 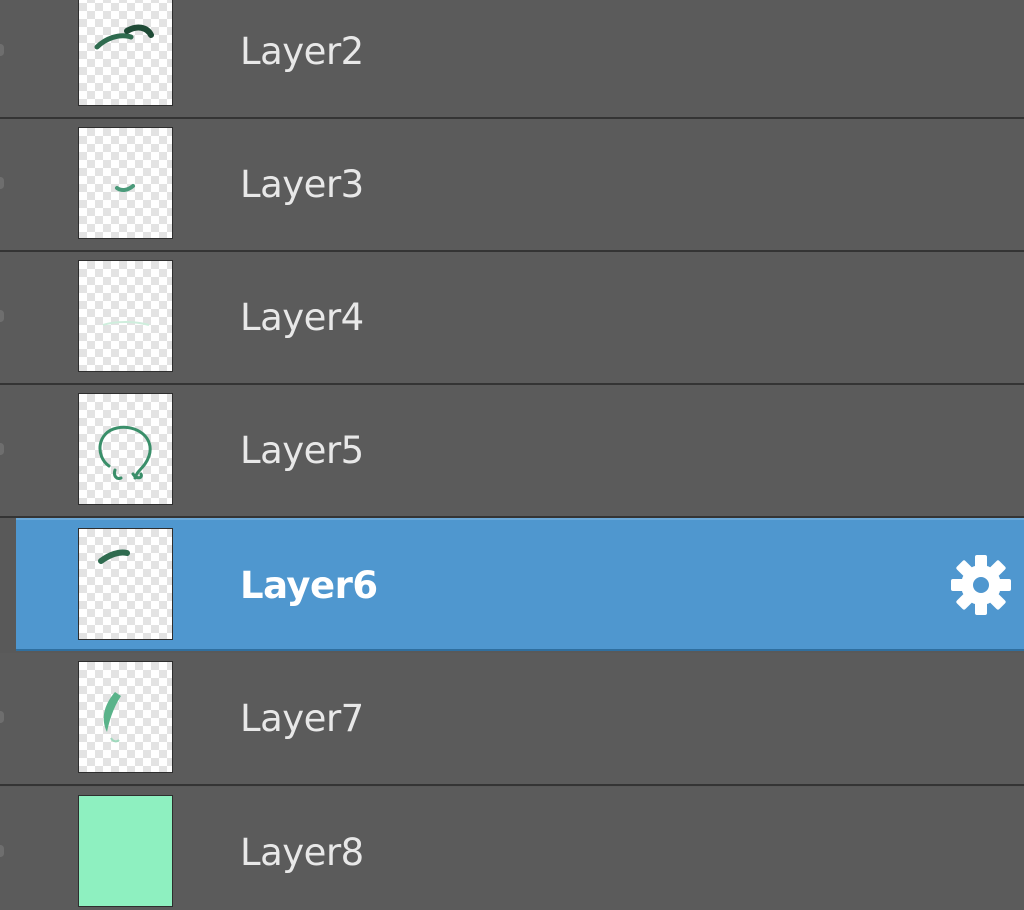 I want to click on layer-row-layer8: Layer8, so click(x=512, y=848).